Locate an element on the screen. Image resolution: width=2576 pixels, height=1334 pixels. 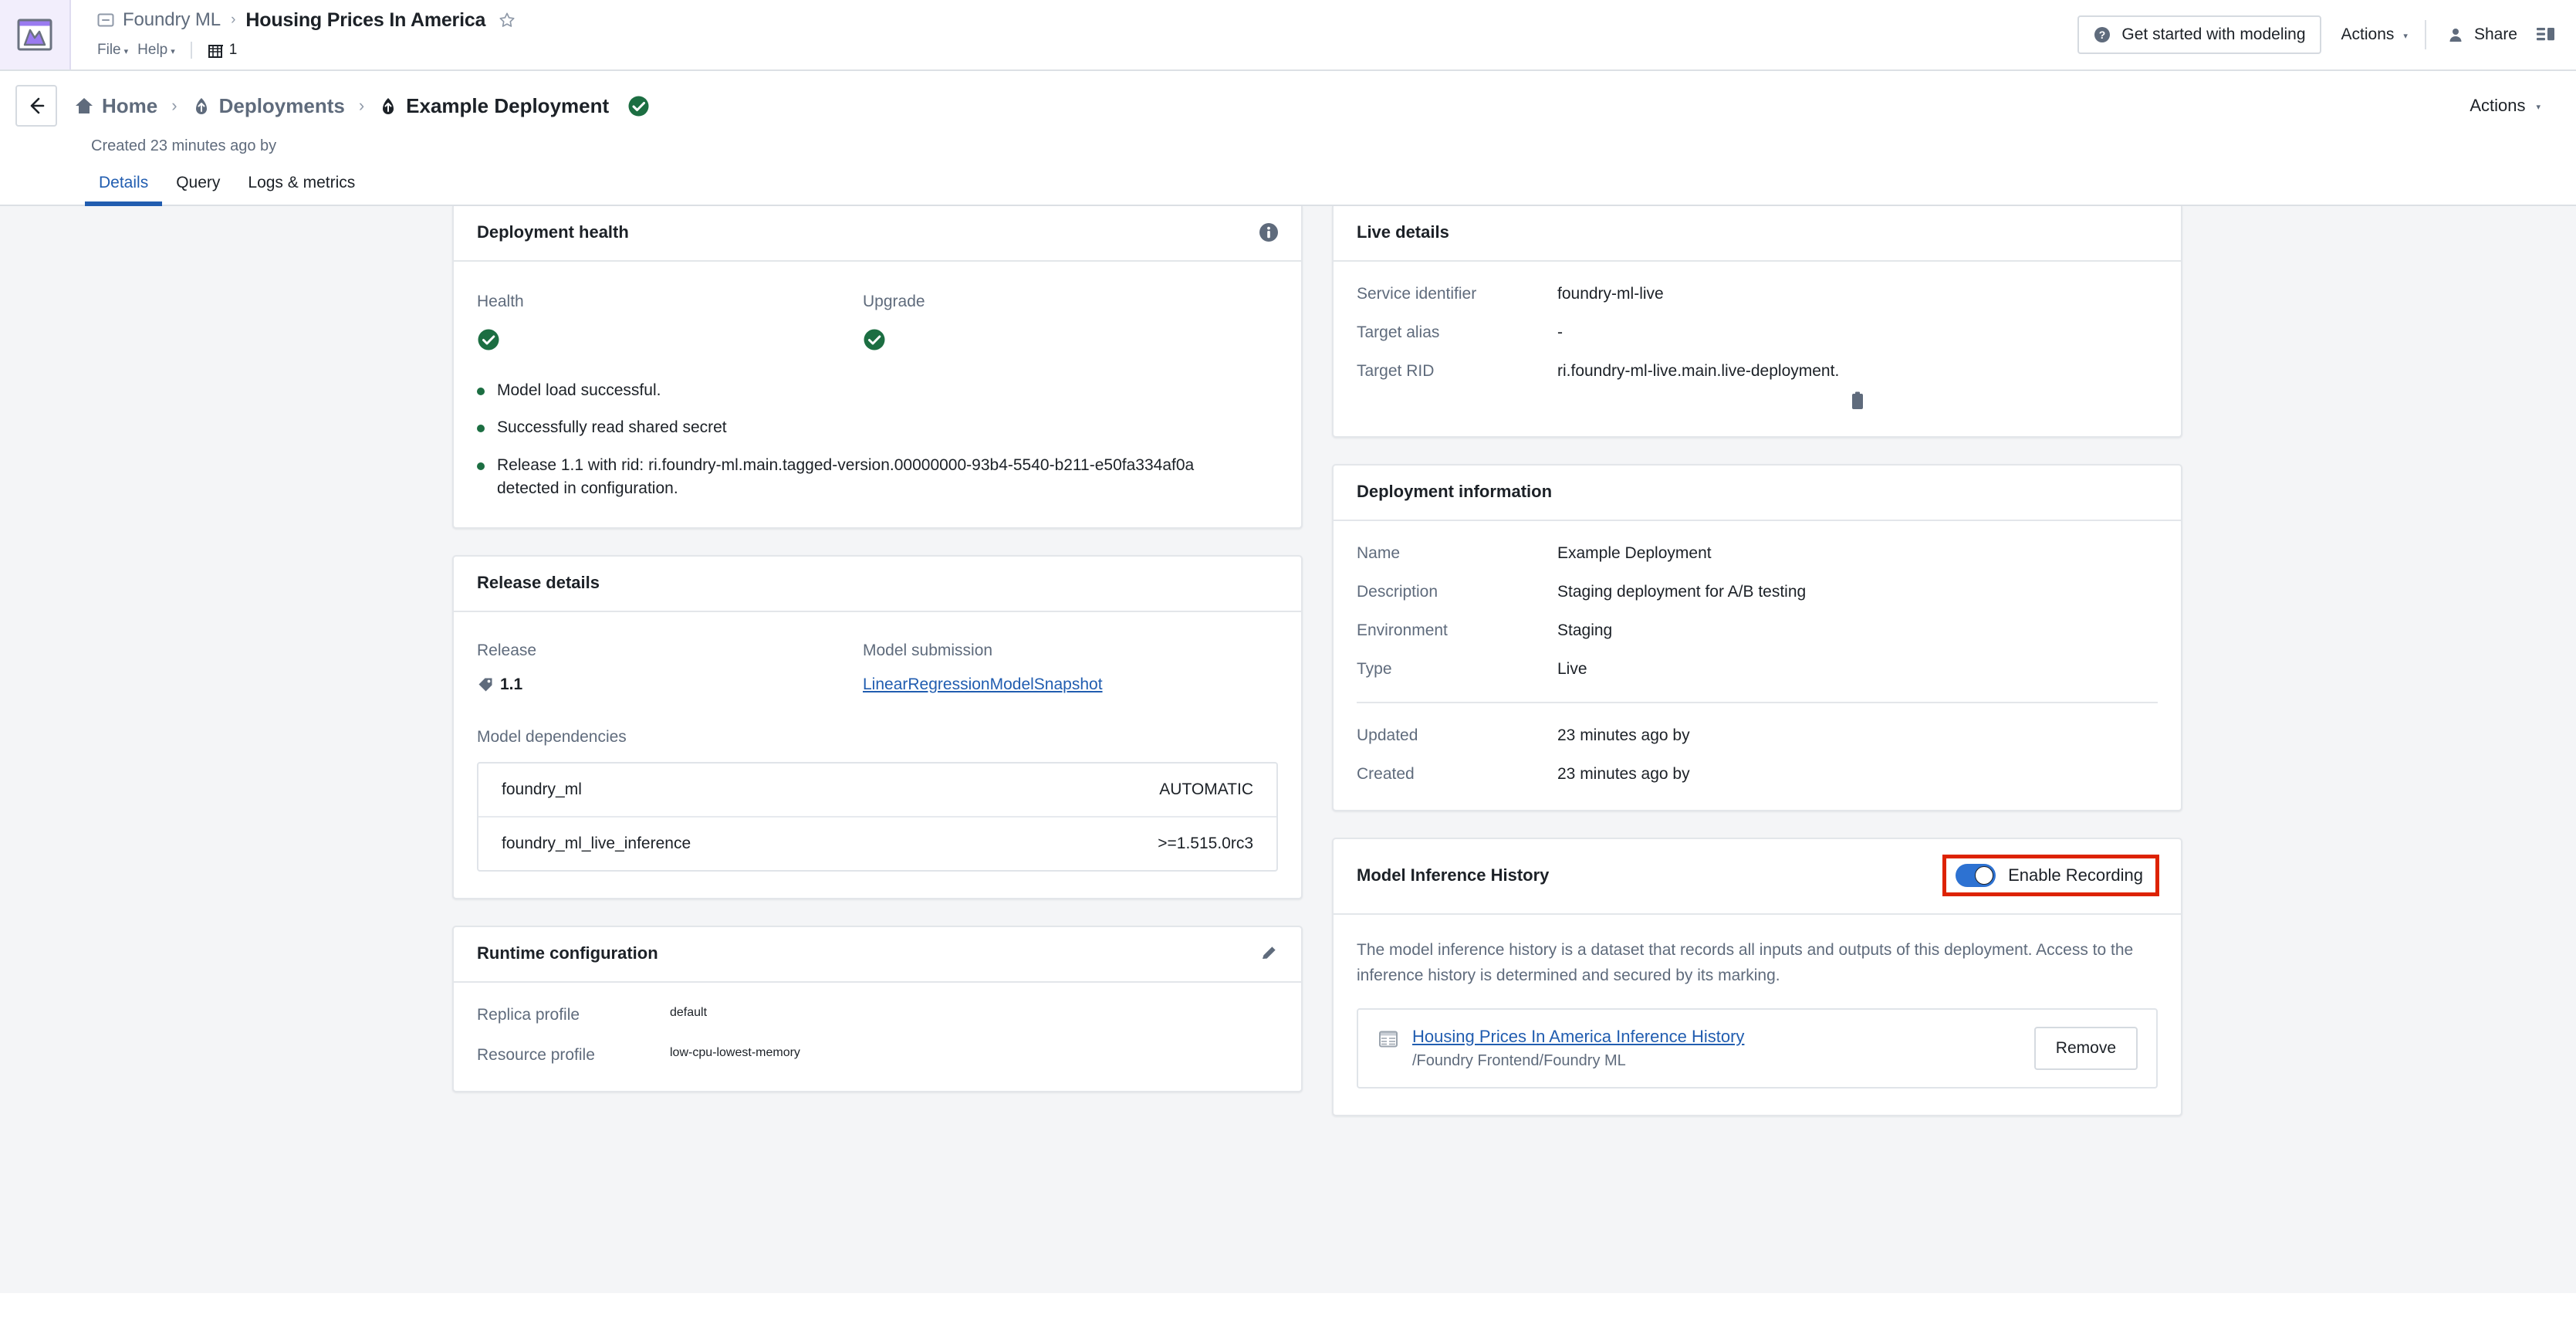
dependency-version: >=1.515.0rc3 is located at coordinates (1205, 843).